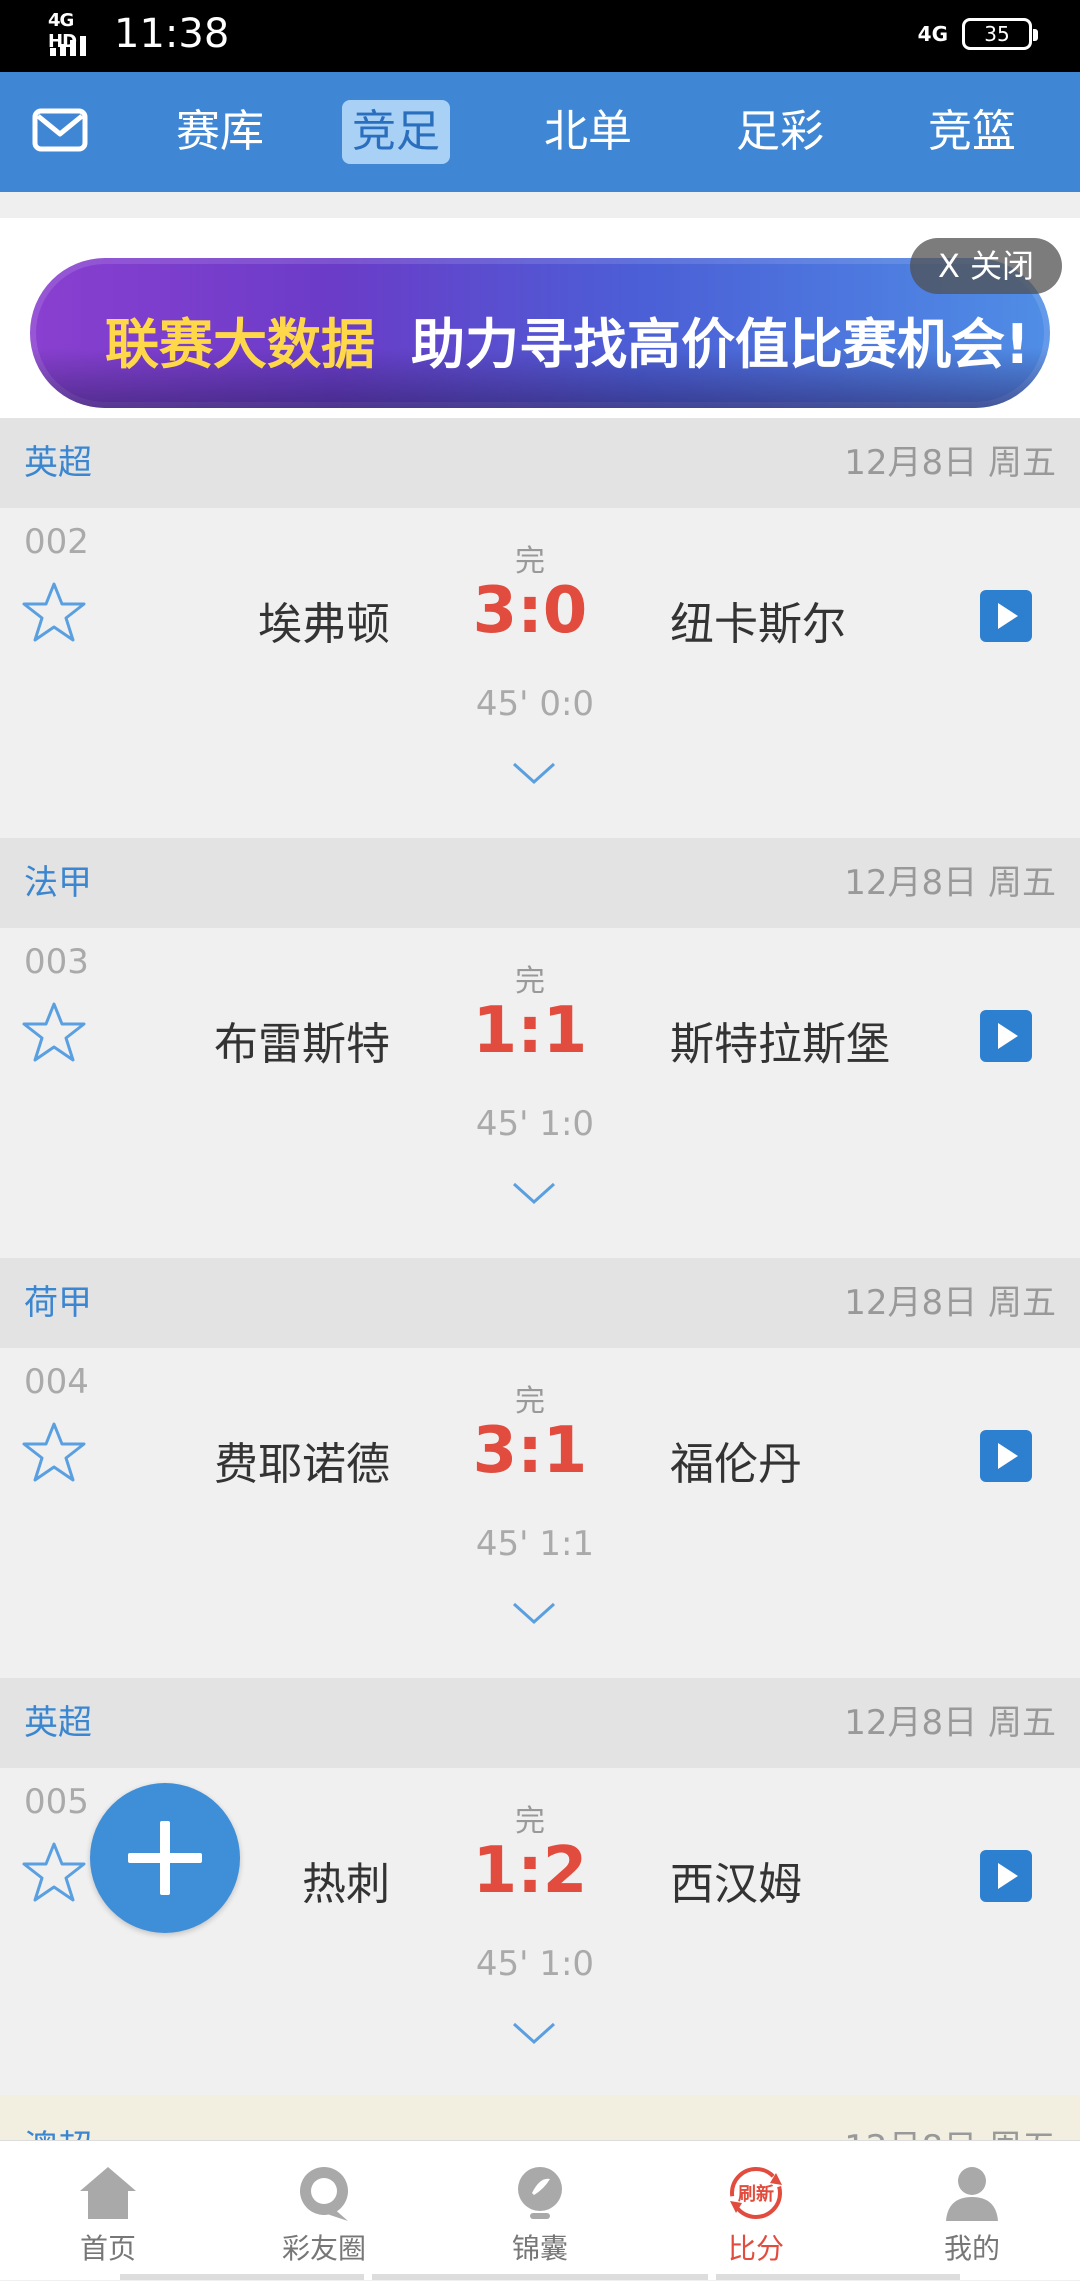 Image resolution: width=1080 pixels, height=2281 pixels. I want to click on league-header: 法甲 12月8日 周五, so click(540, 883).